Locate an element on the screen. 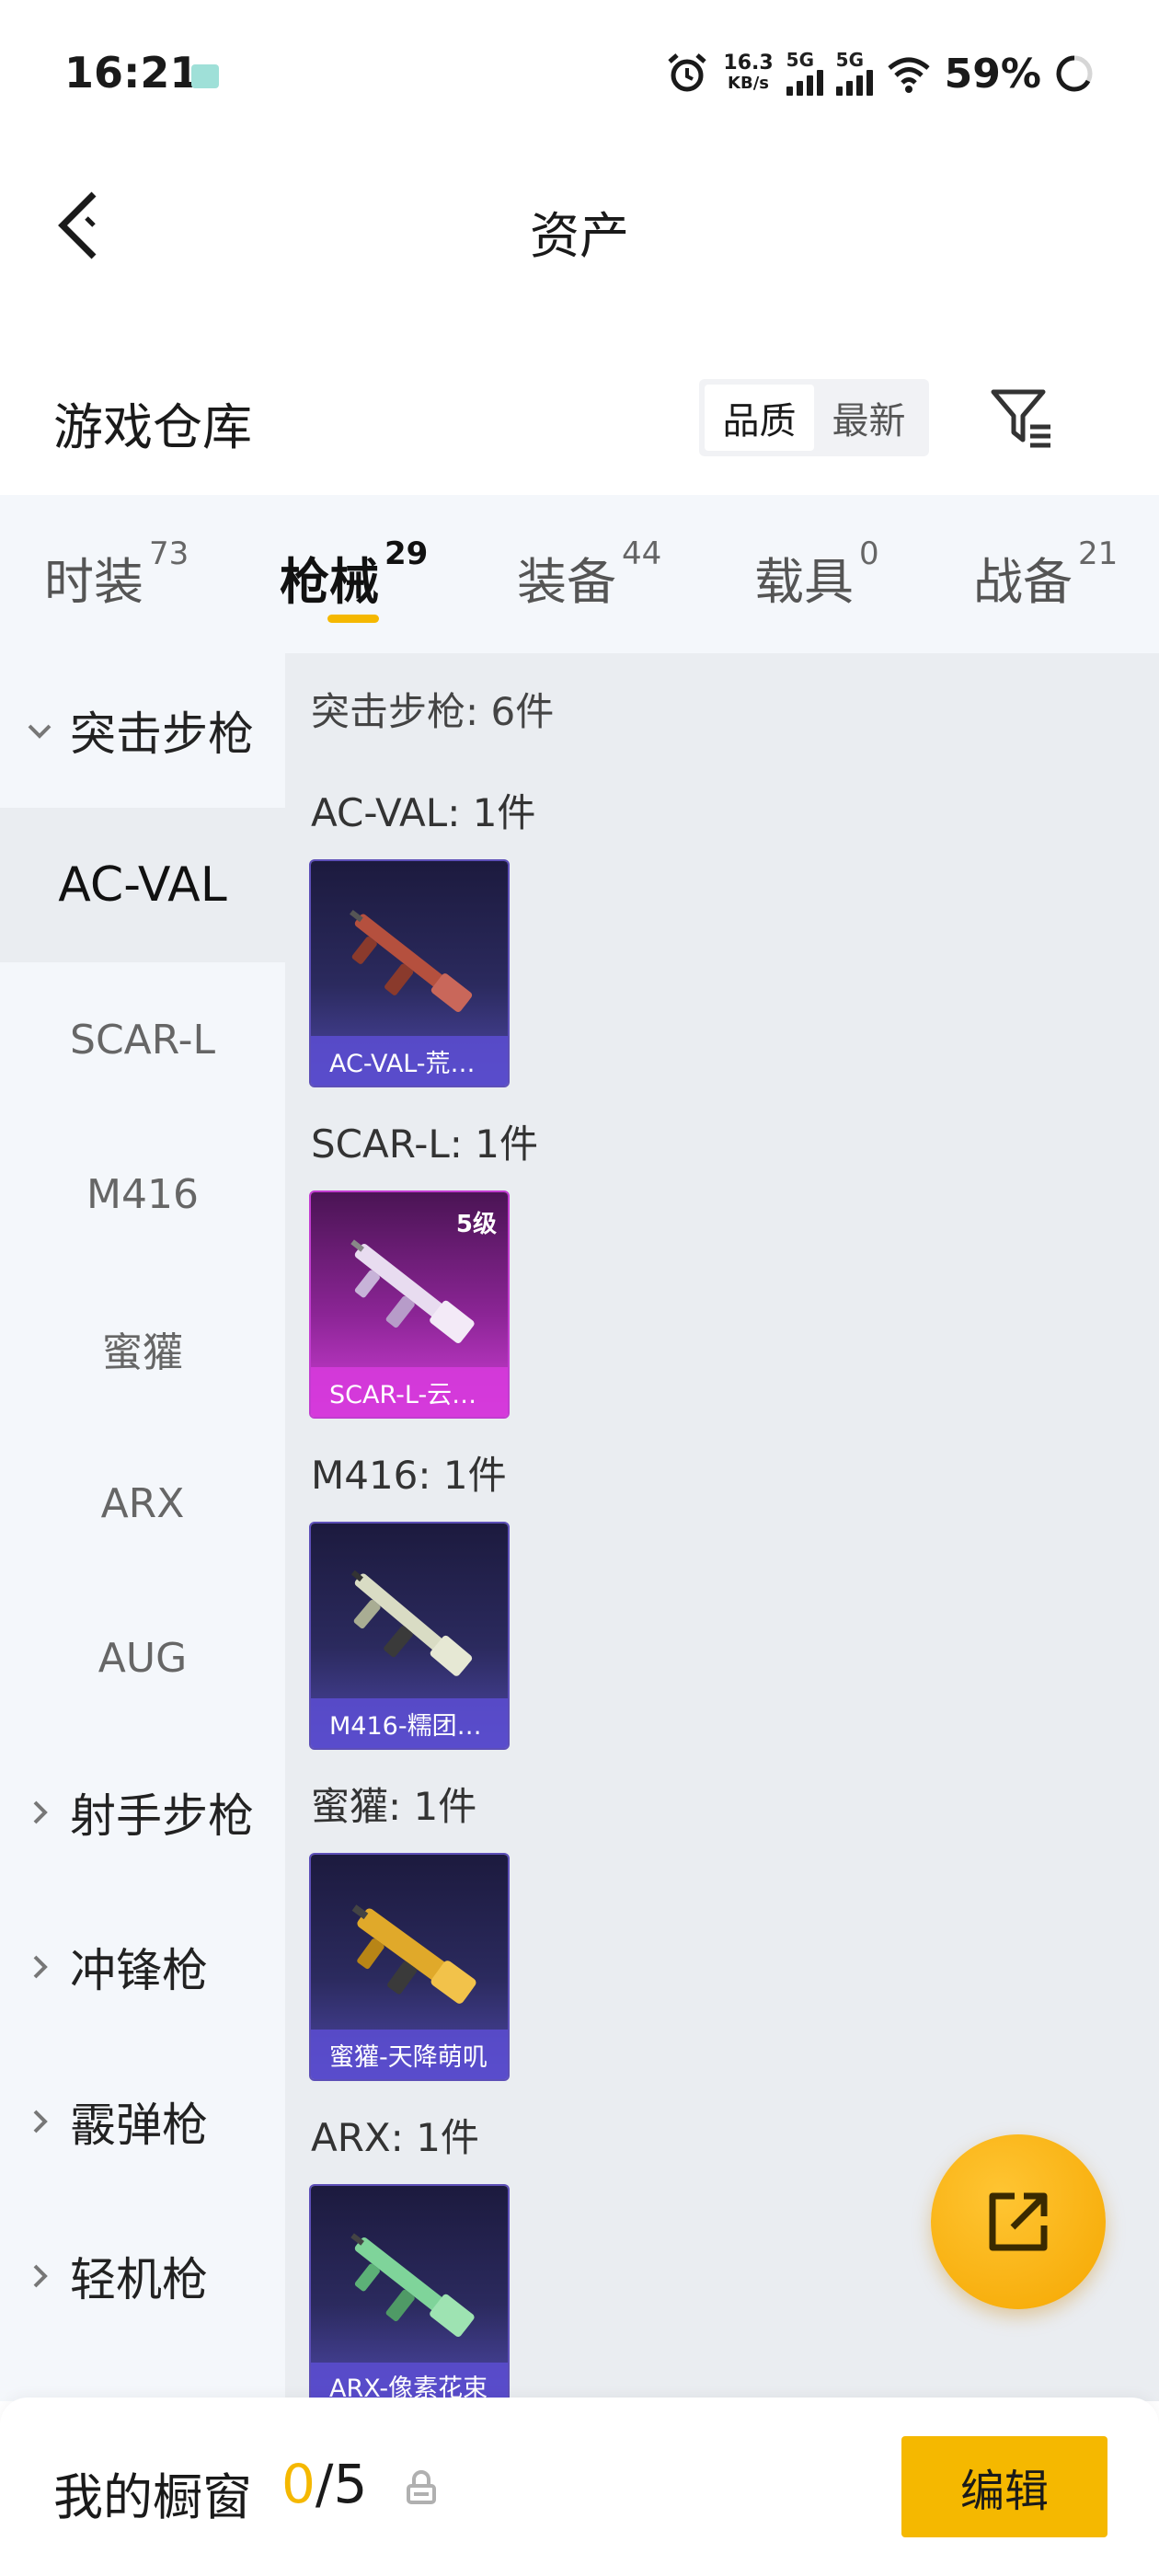 The image size is (1159, 2576). signal-1: 5G is located at coordinates (804, 72).